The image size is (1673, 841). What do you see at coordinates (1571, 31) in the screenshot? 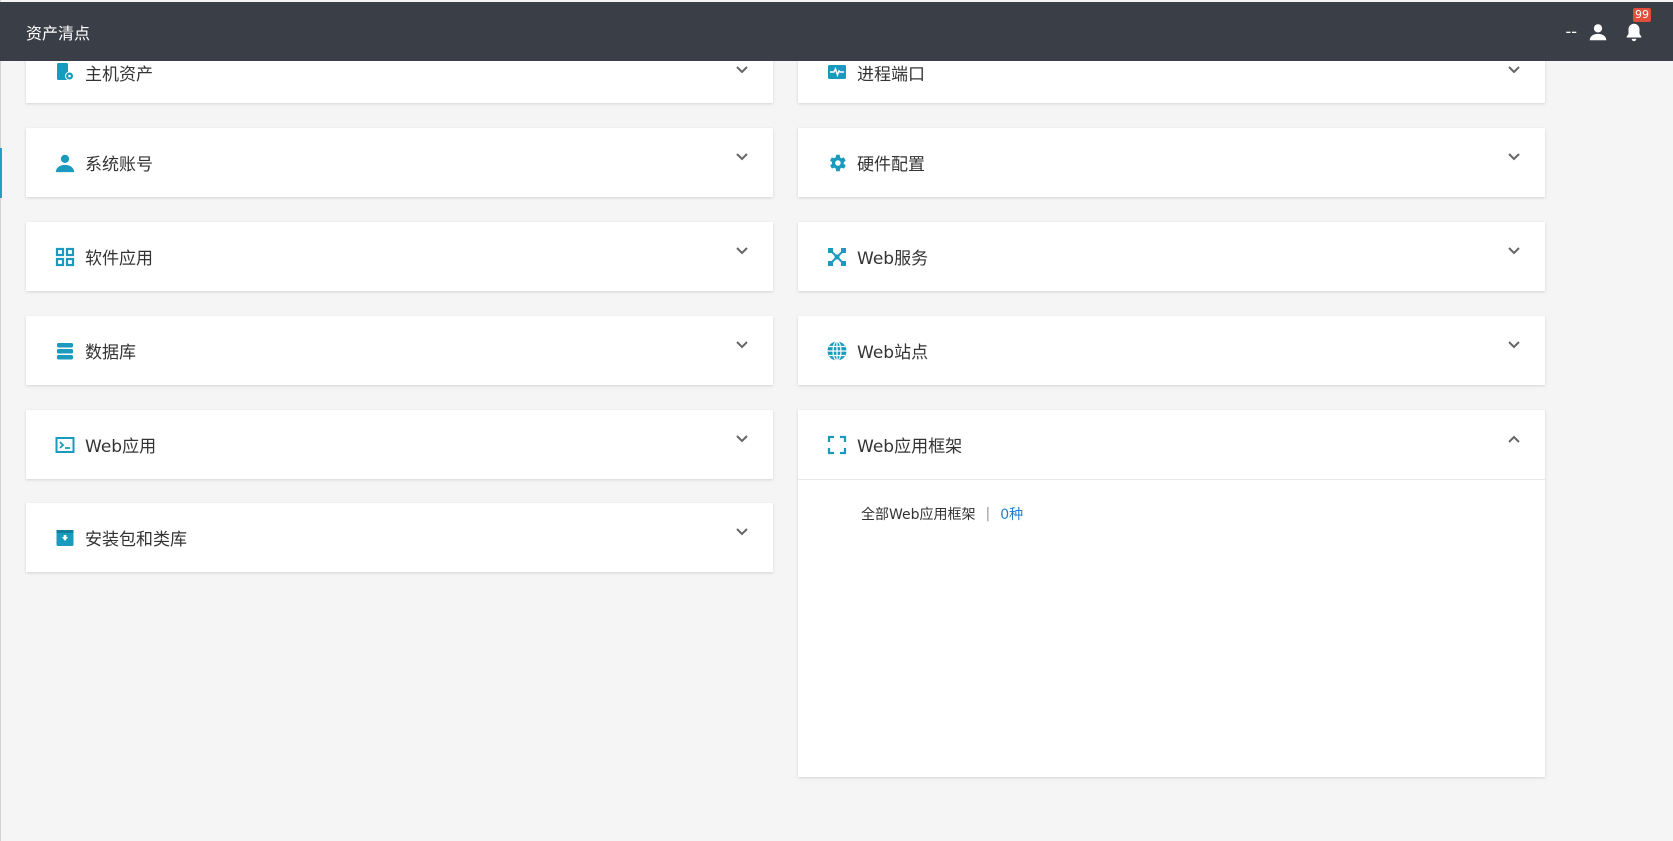
I see `user-name: --` at bounding box center [1571, 31].